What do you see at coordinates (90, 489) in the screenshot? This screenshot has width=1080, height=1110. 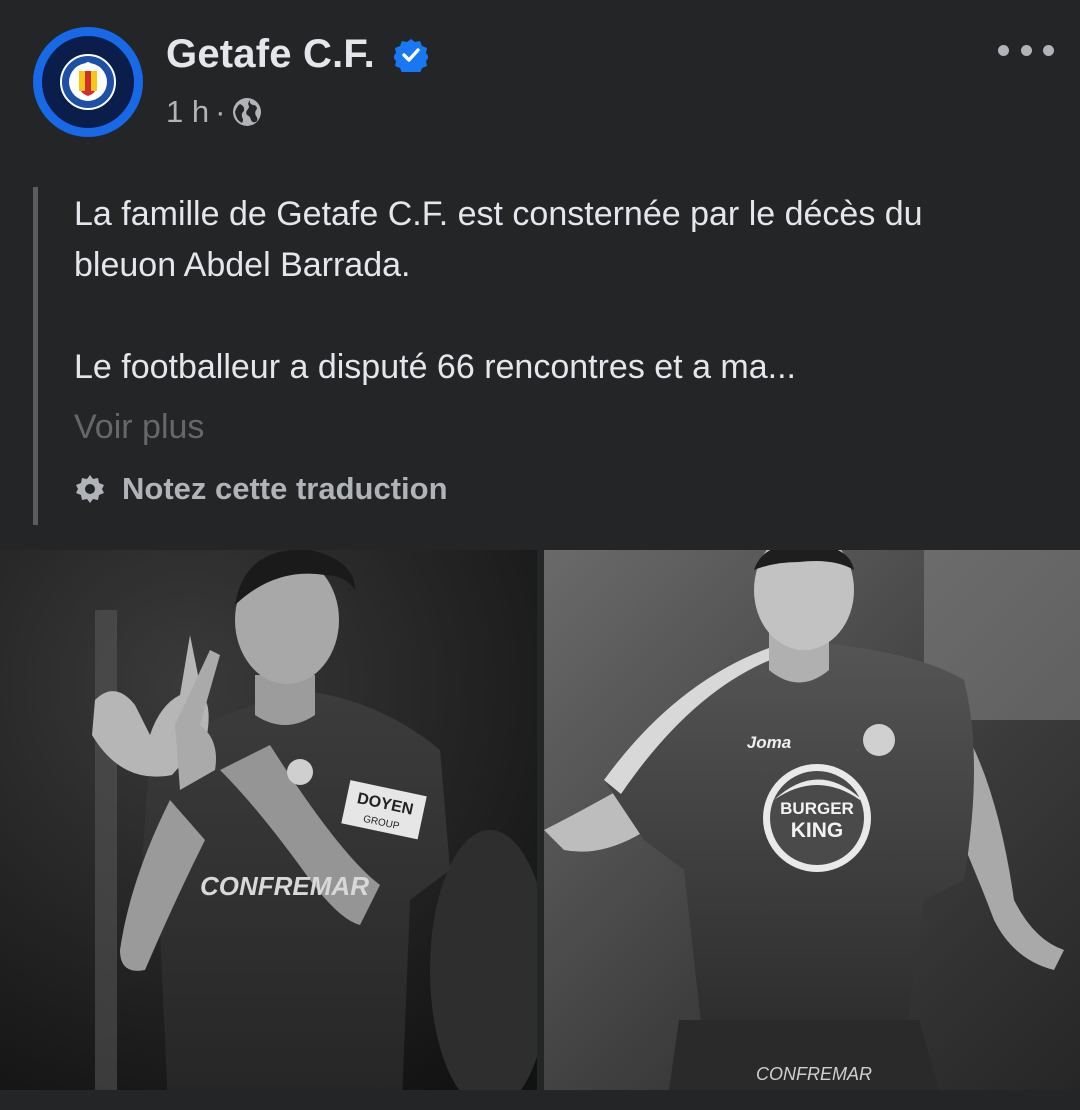 I see `gear-icon` at bounding box center [90, 489].